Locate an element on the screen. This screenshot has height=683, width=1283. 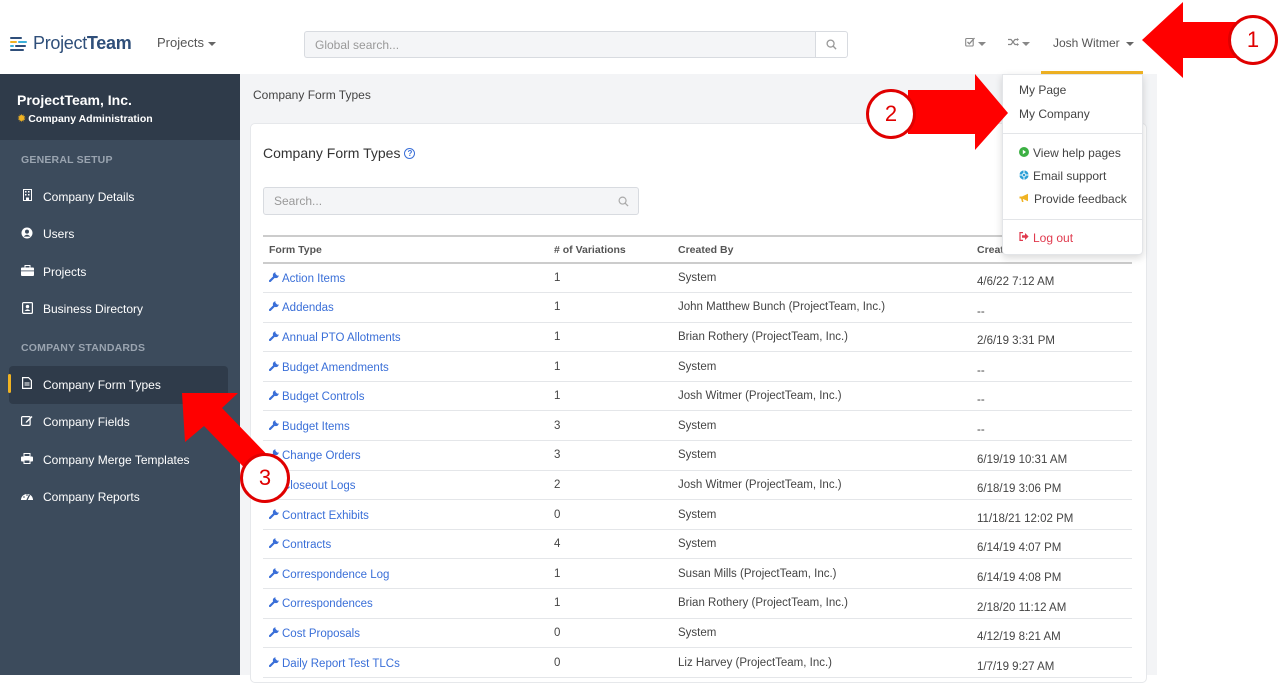
form-type-link: Addendas is located at coordinates (301, 307).